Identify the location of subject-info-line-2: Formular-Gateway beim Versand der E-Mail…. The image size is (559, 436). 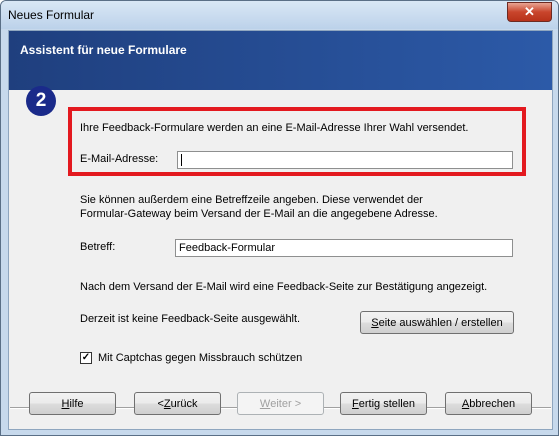
(259, 214).